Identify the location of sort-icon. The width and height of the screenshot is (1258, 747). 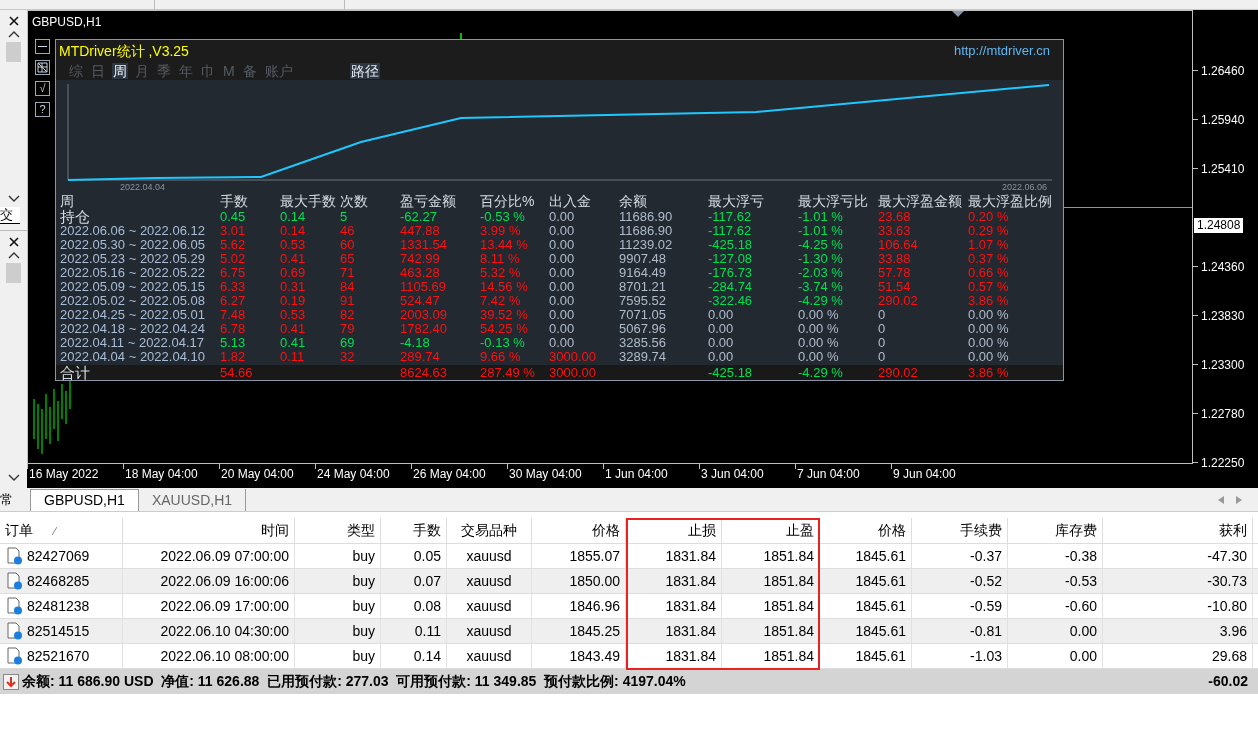
(54, 530).